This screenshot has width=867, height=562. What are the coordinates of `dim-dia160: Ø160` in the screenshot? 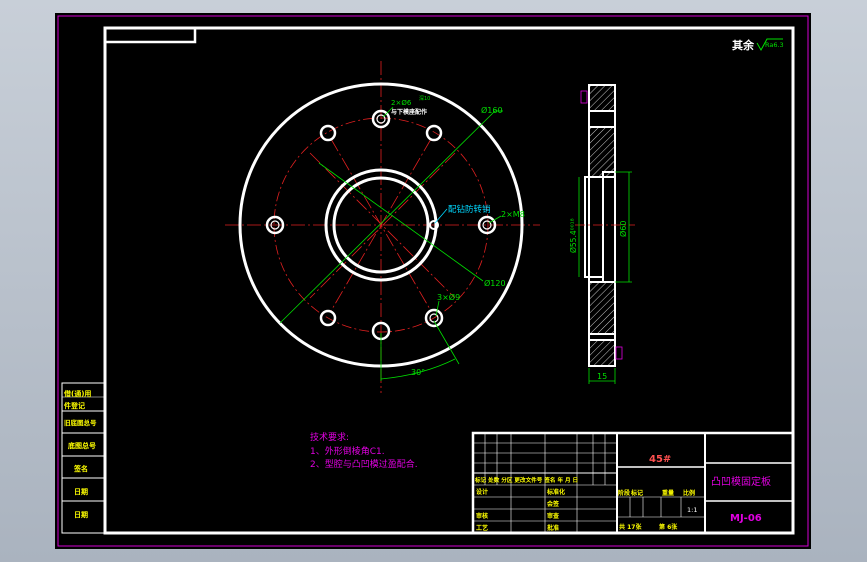 It's located at (492, 110).